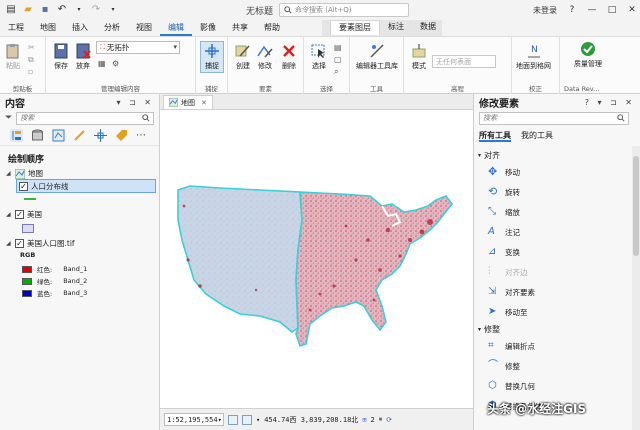 This screenshot has width=640, height=430. What do you see at coordinates (194, 419) in the screenshot?
I see `scale-select: 1:52,195,554 ▾` at bounding box center [194, 419].